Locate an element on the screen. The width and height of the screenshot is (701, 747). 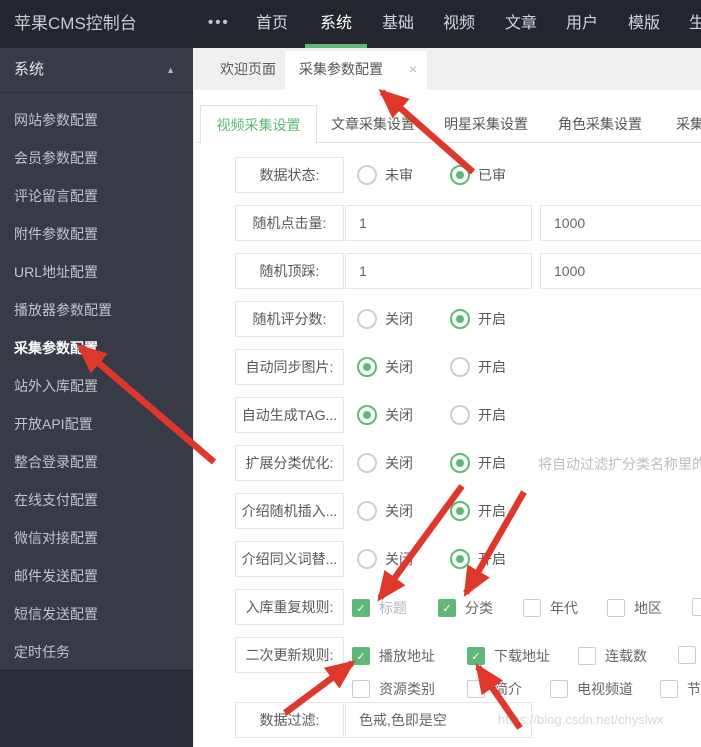
subtab-3: 明星采集设置 is located at coordinates (486, 124).